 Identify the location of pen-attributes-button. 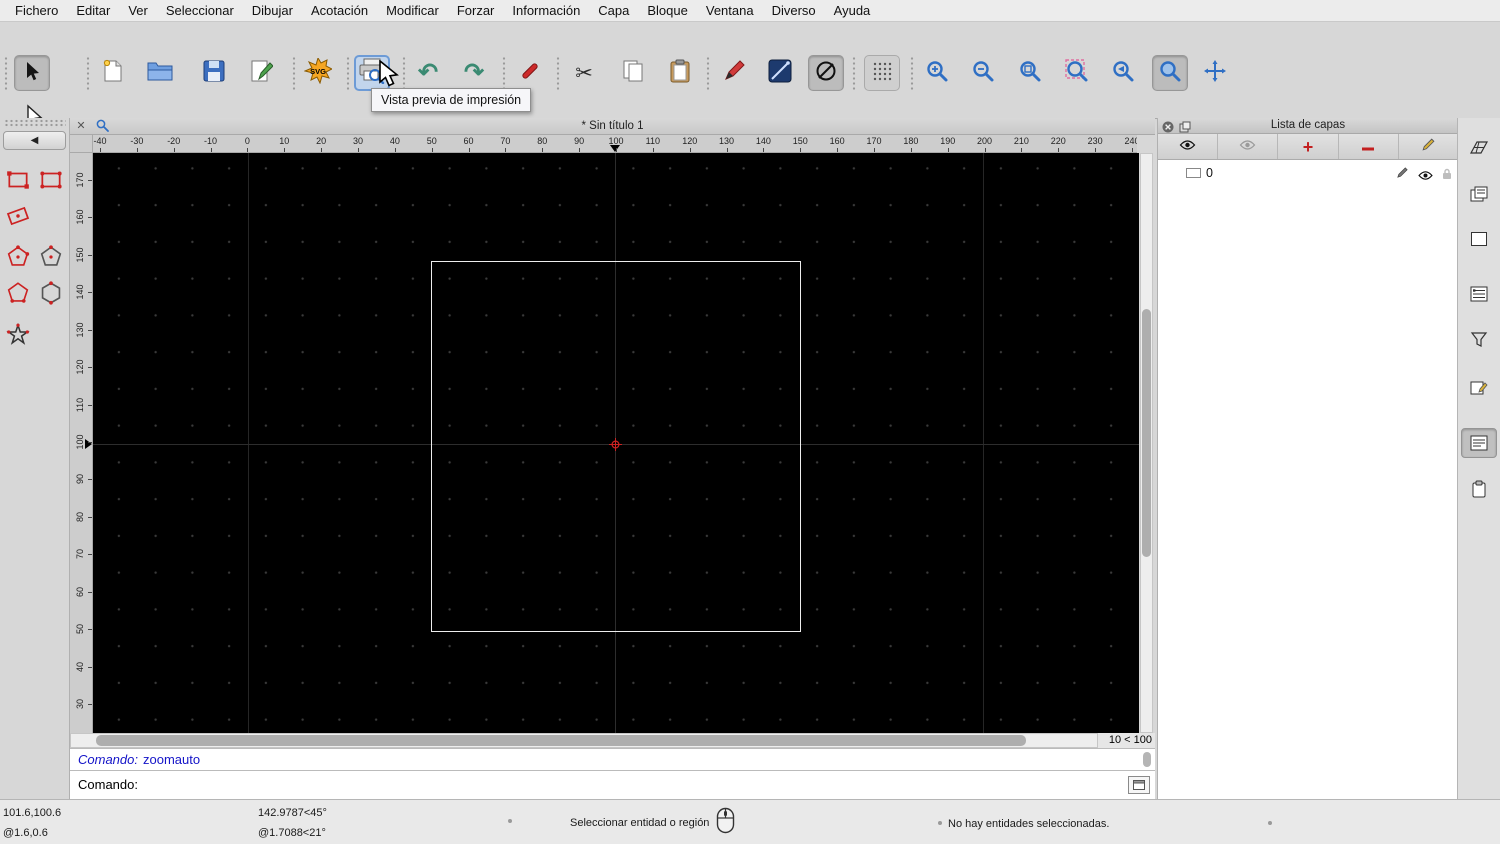
(734, 73).